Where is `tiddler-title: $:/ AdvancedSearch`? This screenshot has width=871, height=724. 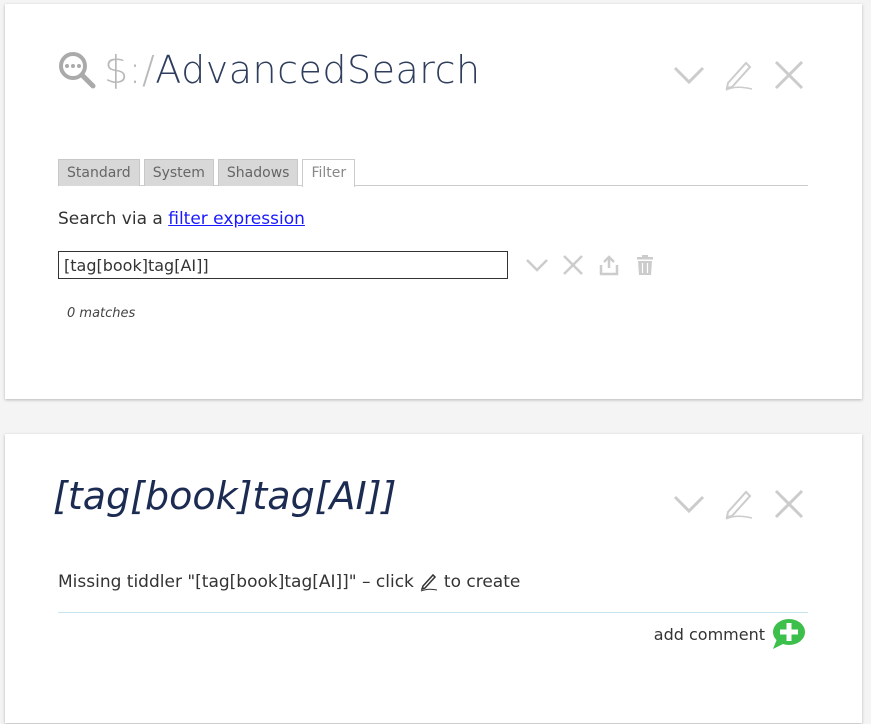 tiddler-title: $:/ AdvancedSearch is located at coordinates (269, 70).